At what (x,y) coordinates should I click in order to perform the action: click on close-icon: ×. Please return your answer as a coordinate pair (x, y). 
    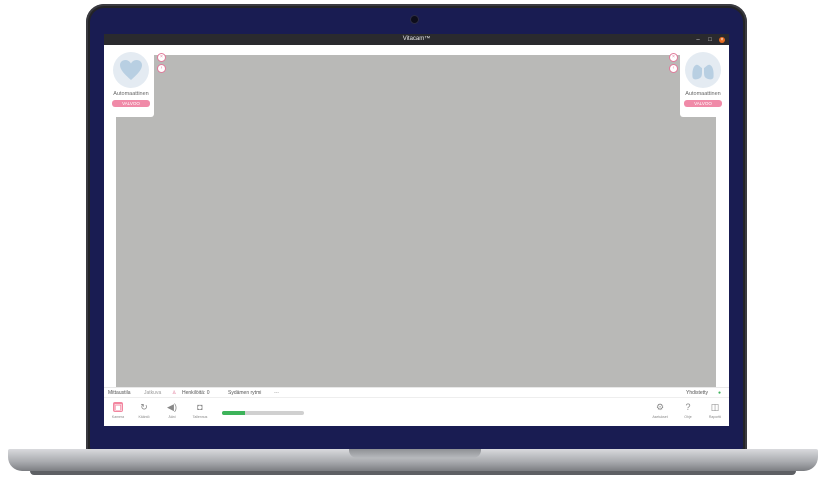
    Looking at the image, I should click on (722, 39).